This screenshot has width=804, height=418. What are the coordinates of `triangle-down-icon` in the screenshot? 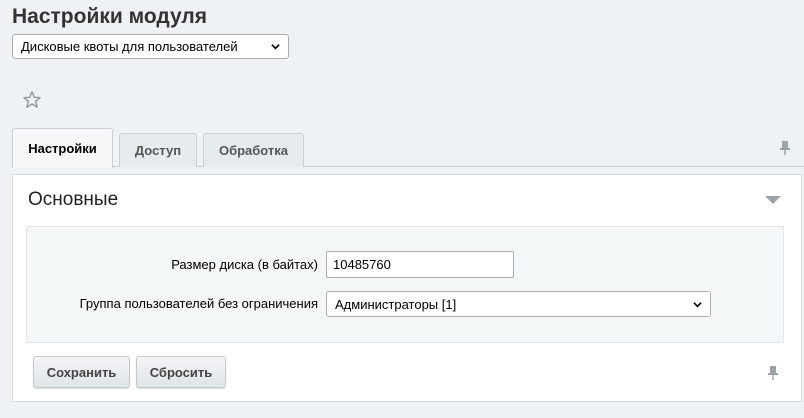 It's located at (773, 200).